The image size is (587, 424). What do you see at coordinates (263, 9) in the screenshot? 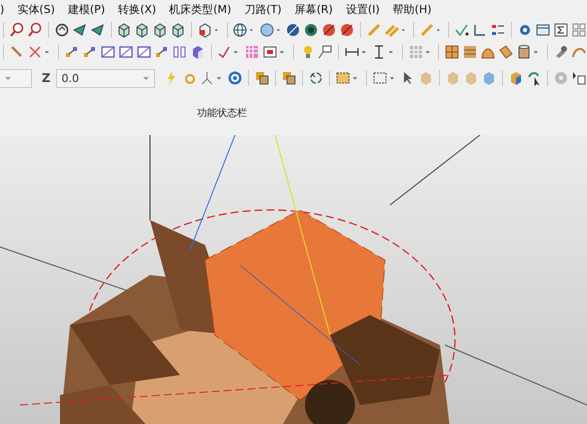
I see `menu-item: 刀路(T)` at bounding box center [263, 9].